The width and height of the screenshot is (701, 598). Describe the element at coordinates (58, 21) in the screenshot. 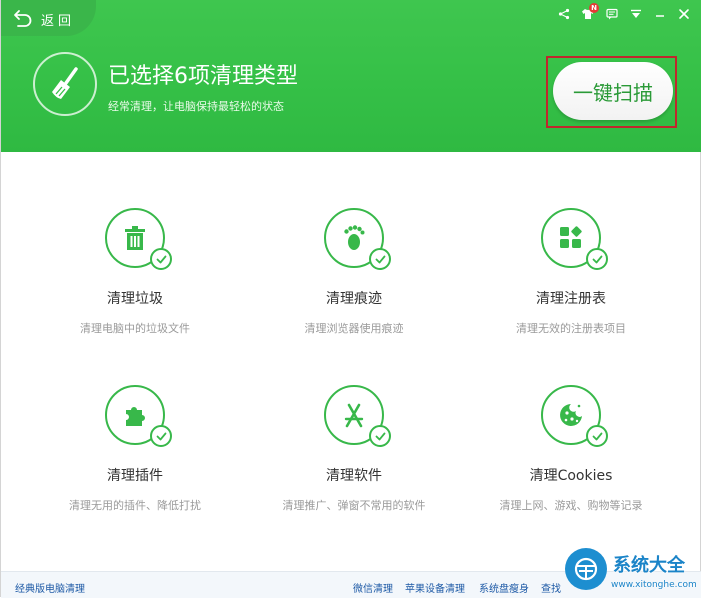

I see `back-label: 返回` at that location.